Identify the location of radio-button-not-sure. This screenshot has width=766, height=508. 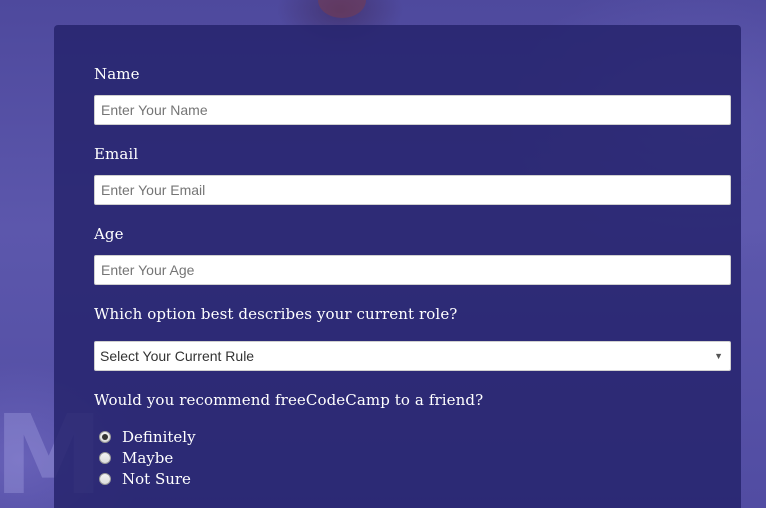
(105, 479).